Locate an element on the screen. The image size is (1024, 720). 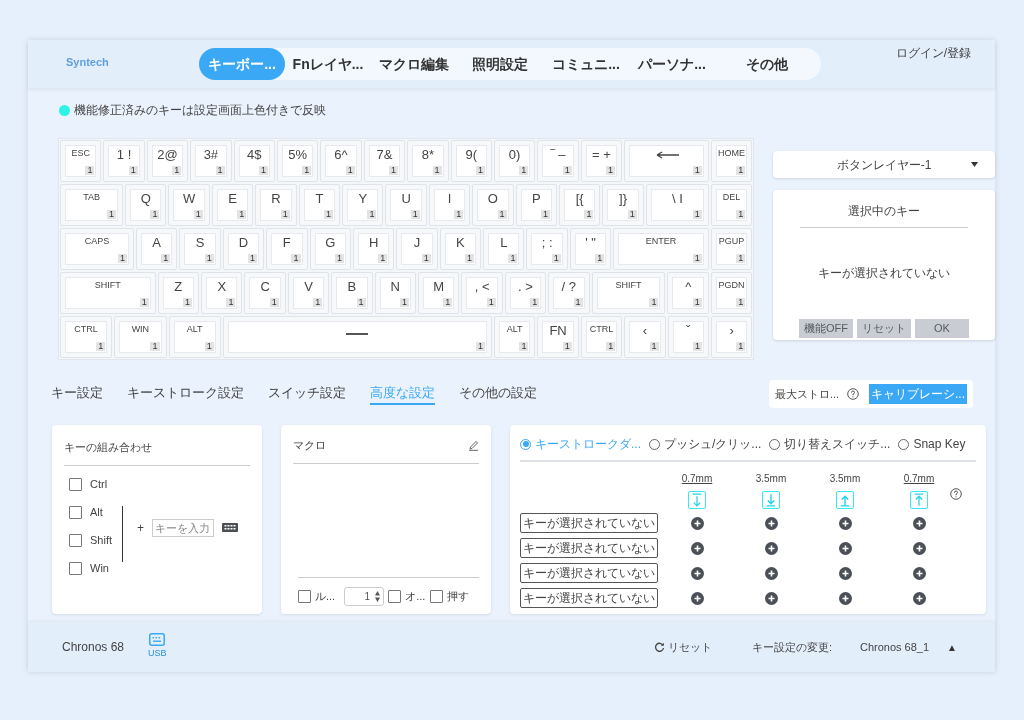
keycap: A 1 is located at coordinates (156, 249).